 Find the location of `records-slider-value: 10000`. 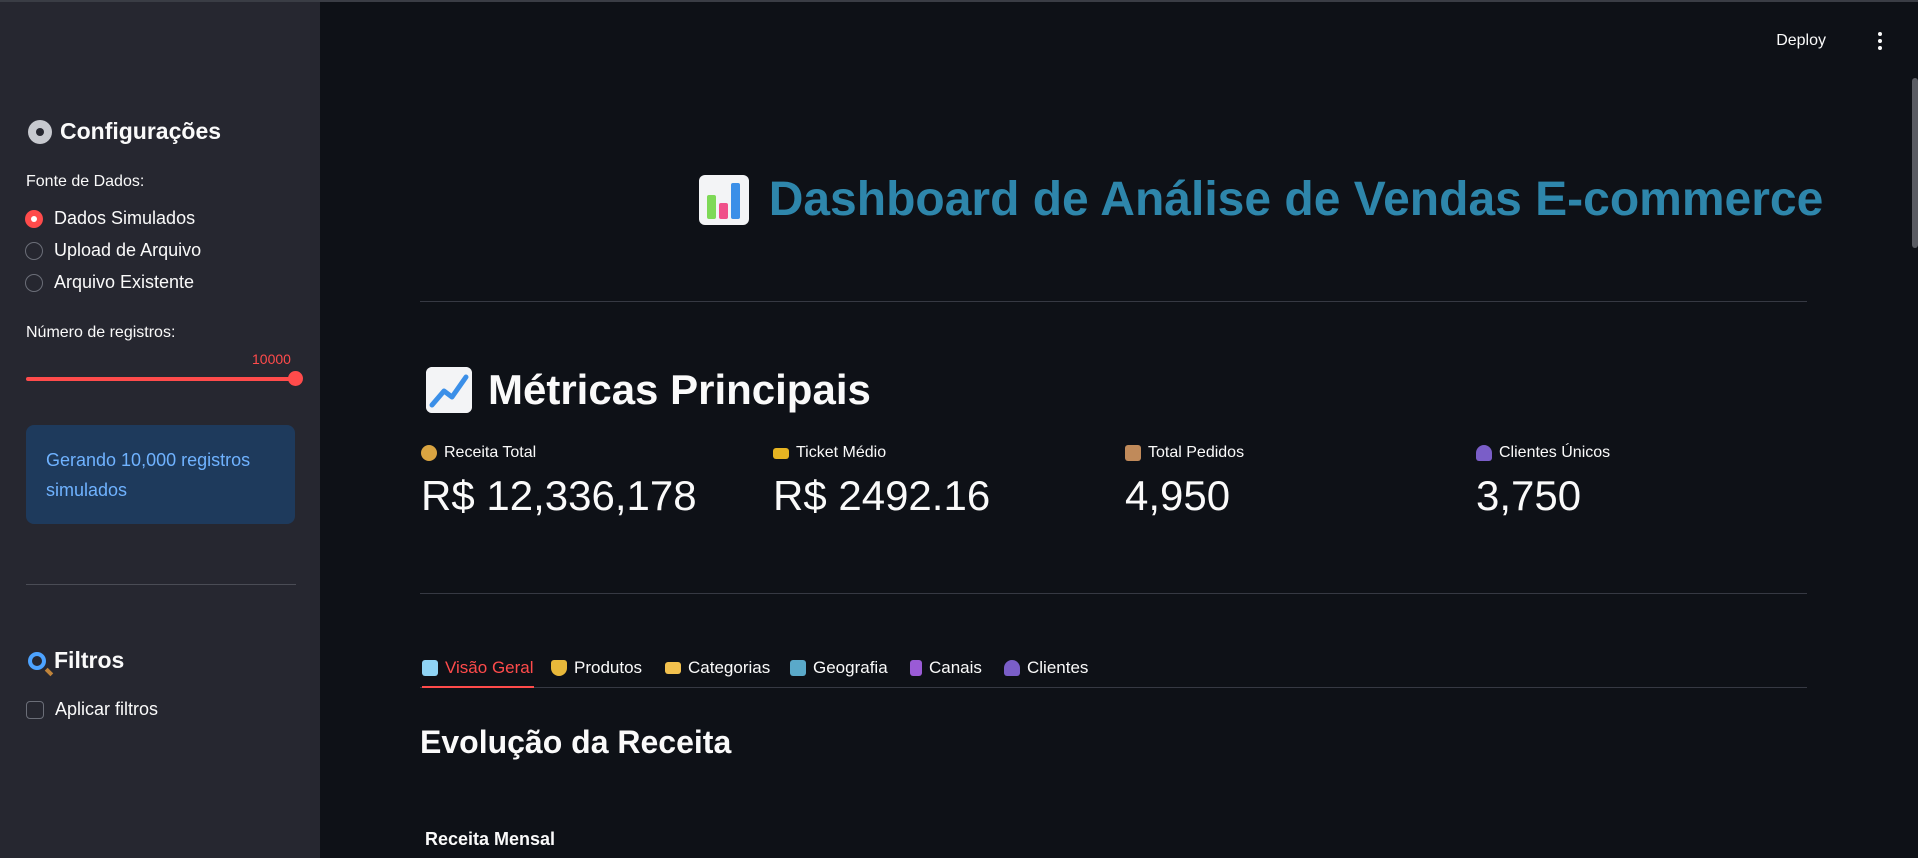

records-slider-value: 10000 is located at coordinates (271, 359).